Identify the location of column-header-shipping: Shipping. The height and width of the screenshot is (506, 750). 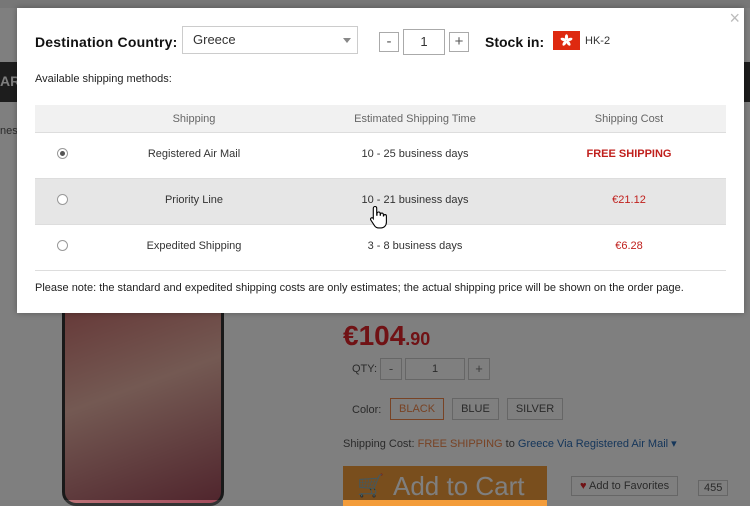
(194, 119).